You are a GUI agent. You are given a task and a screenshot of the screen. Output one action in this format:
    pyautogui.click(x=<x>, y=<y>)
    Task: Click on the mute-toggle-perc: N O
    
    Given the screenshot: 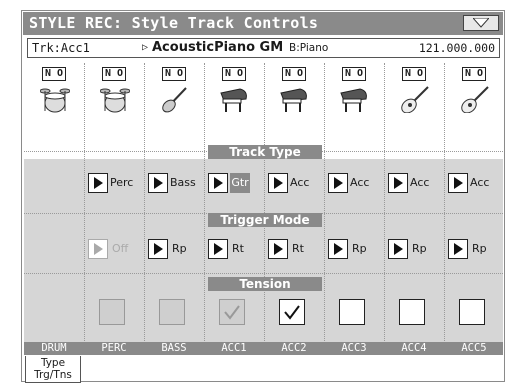 What is the action you would take?
    pyautogui.click(x=114, y=74)
    